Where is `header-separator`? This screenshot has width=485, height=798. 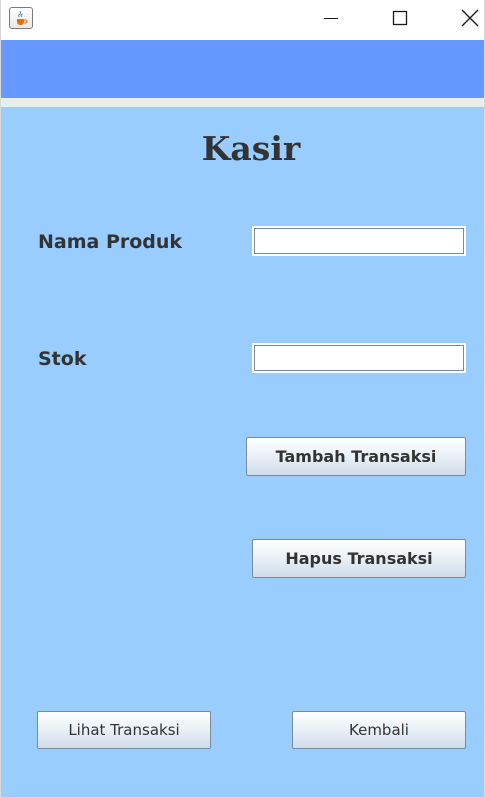 header-separator is located at coordinates (242, 102).